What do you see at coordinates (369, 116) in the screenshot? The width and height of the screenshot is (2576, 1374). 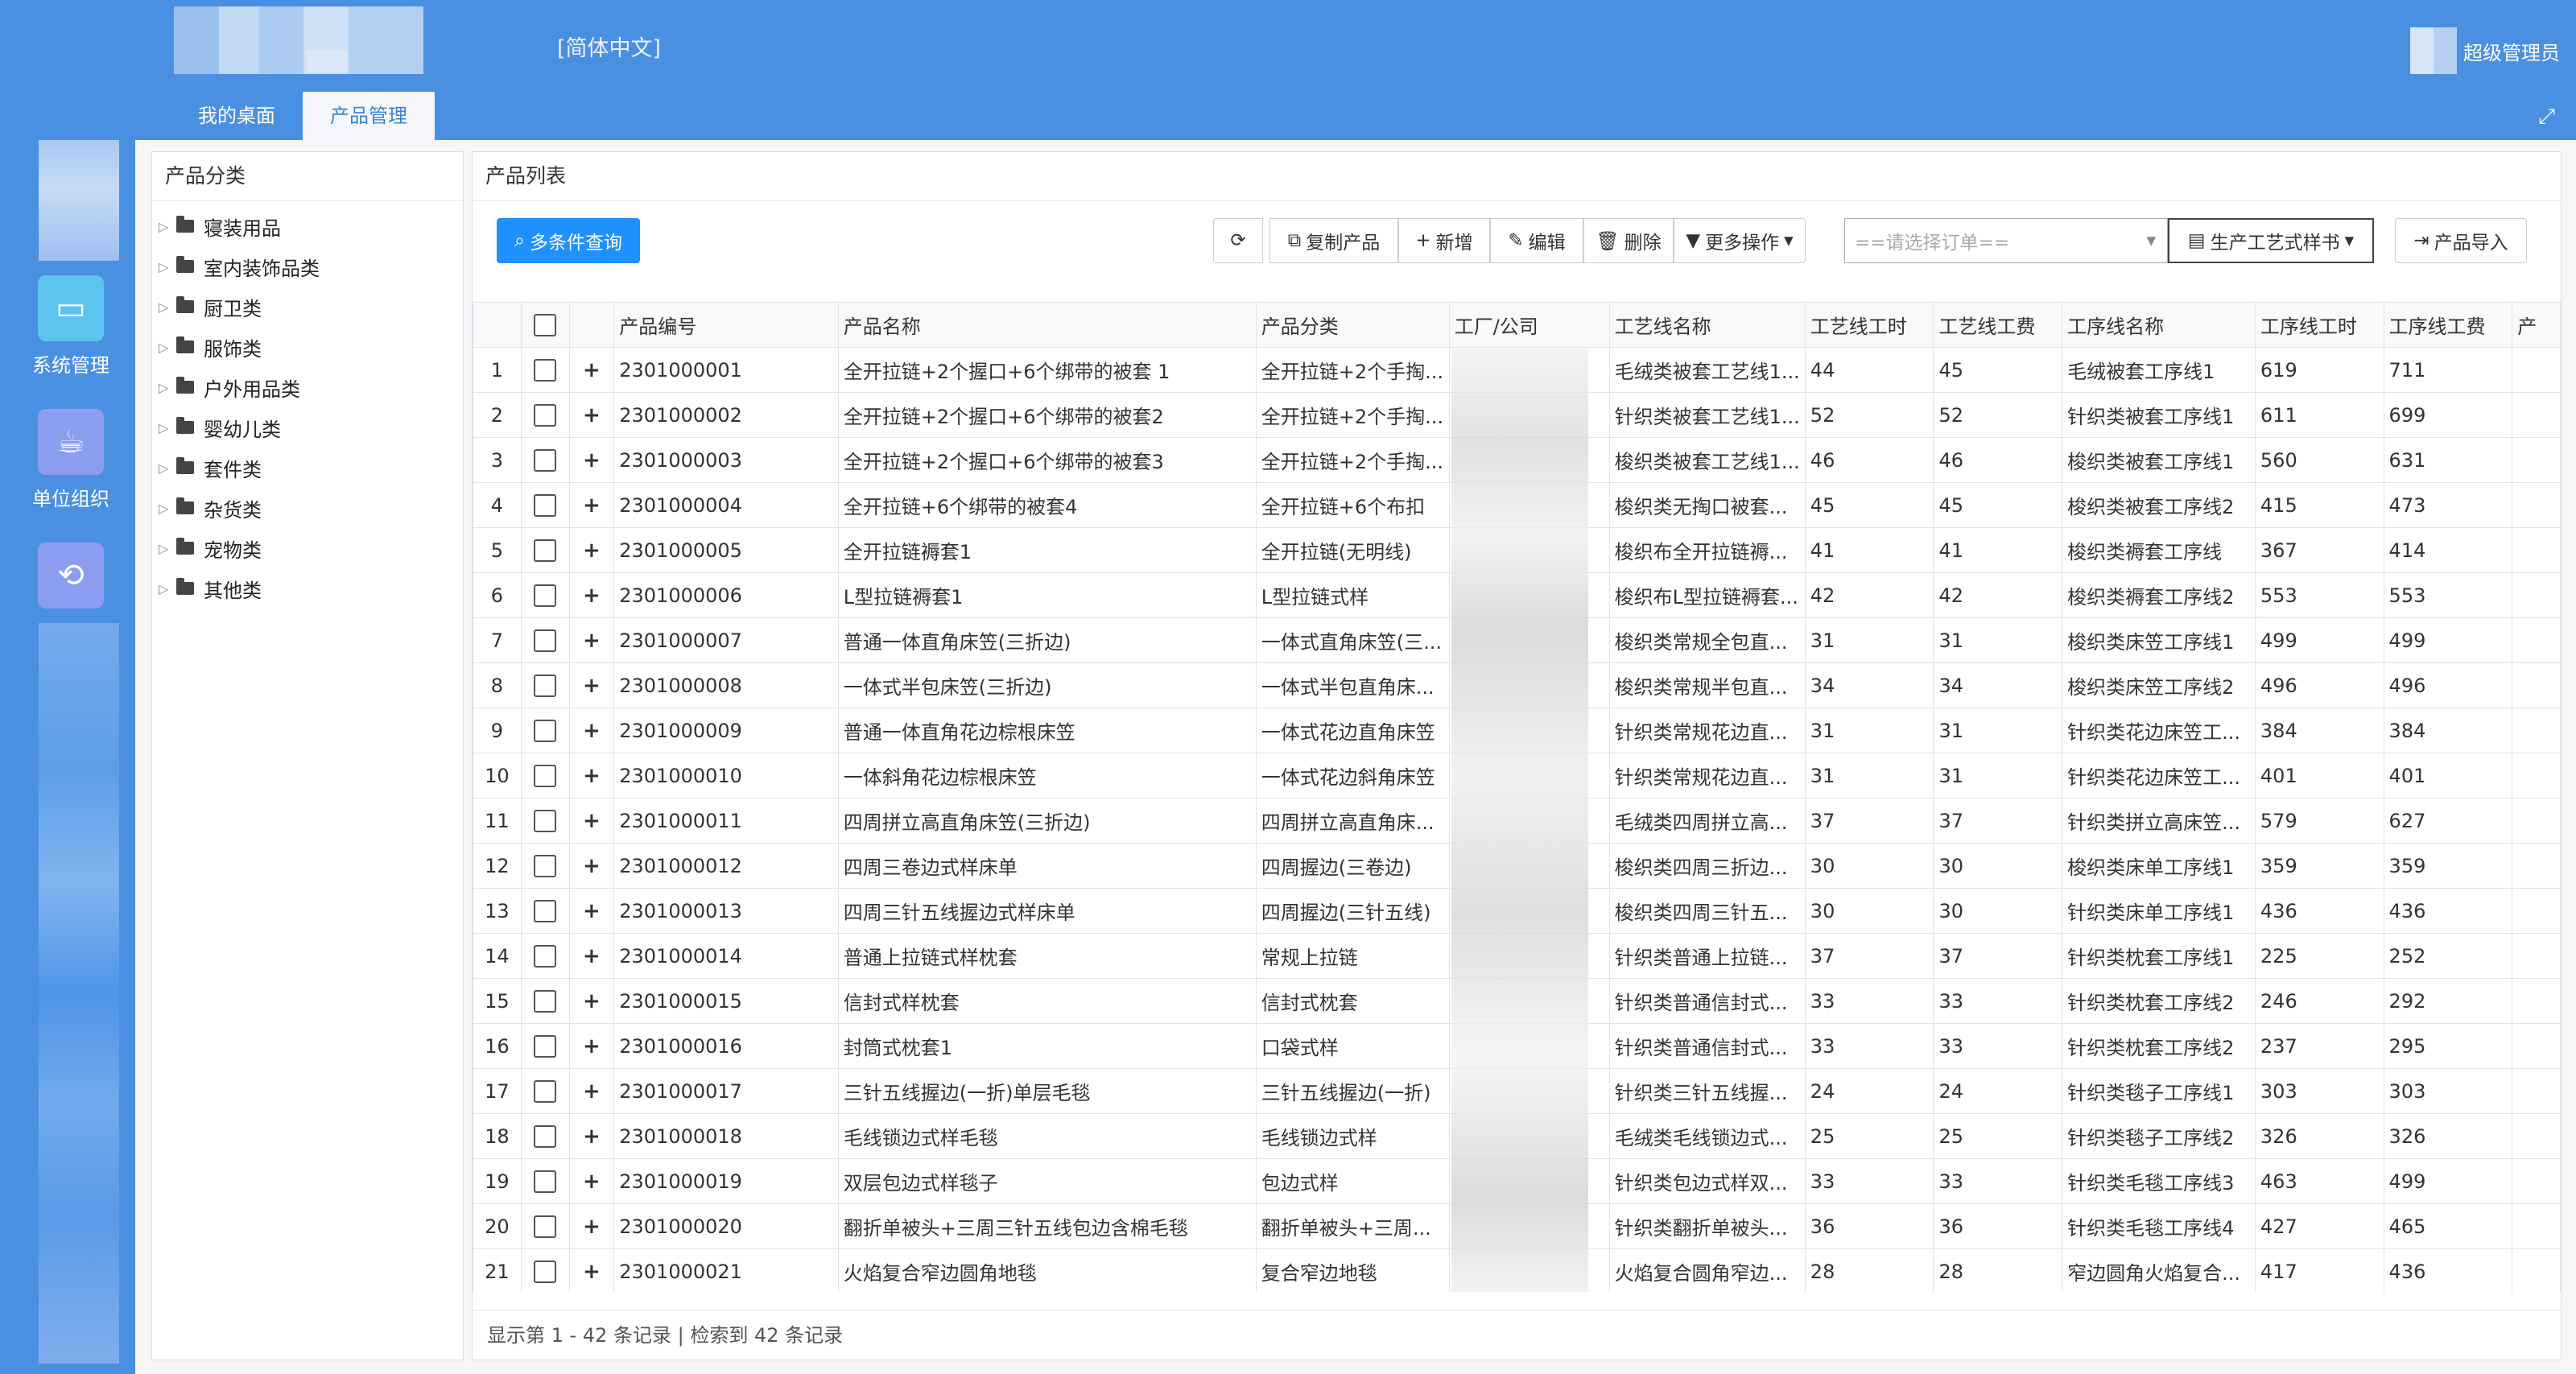 I see `tab-product-management: 产品管理` at bounding box center [369, 116].